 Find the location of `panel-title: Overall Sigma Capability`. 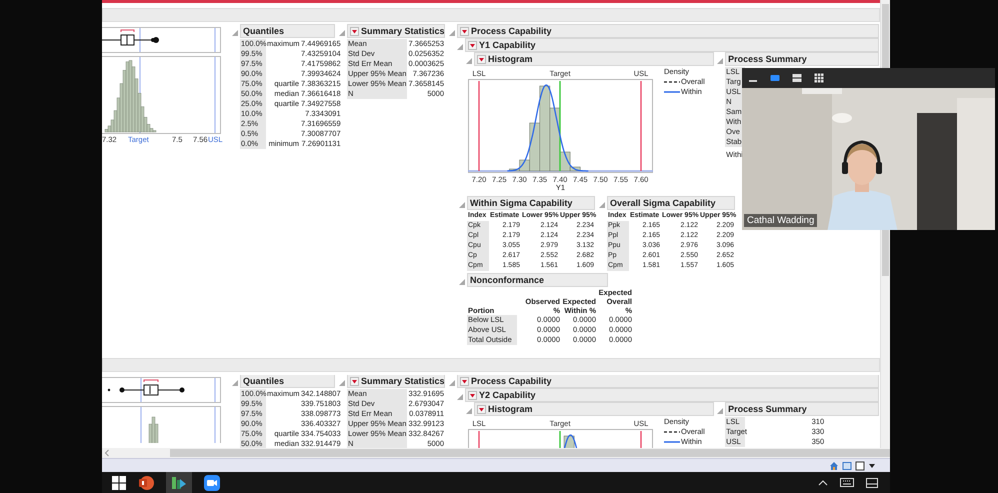

panel-title: Overall Sigma Capability is located at coordinates (663, 203).